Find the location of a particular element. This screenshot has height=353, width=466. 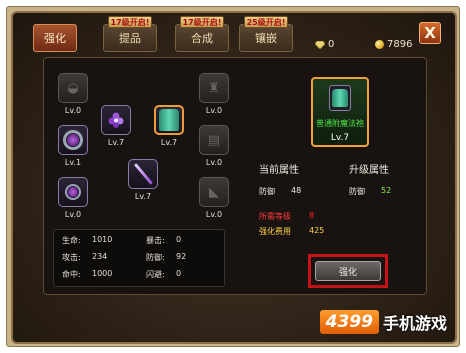

current-def-value: 48 is located at coordinates (296, 190).